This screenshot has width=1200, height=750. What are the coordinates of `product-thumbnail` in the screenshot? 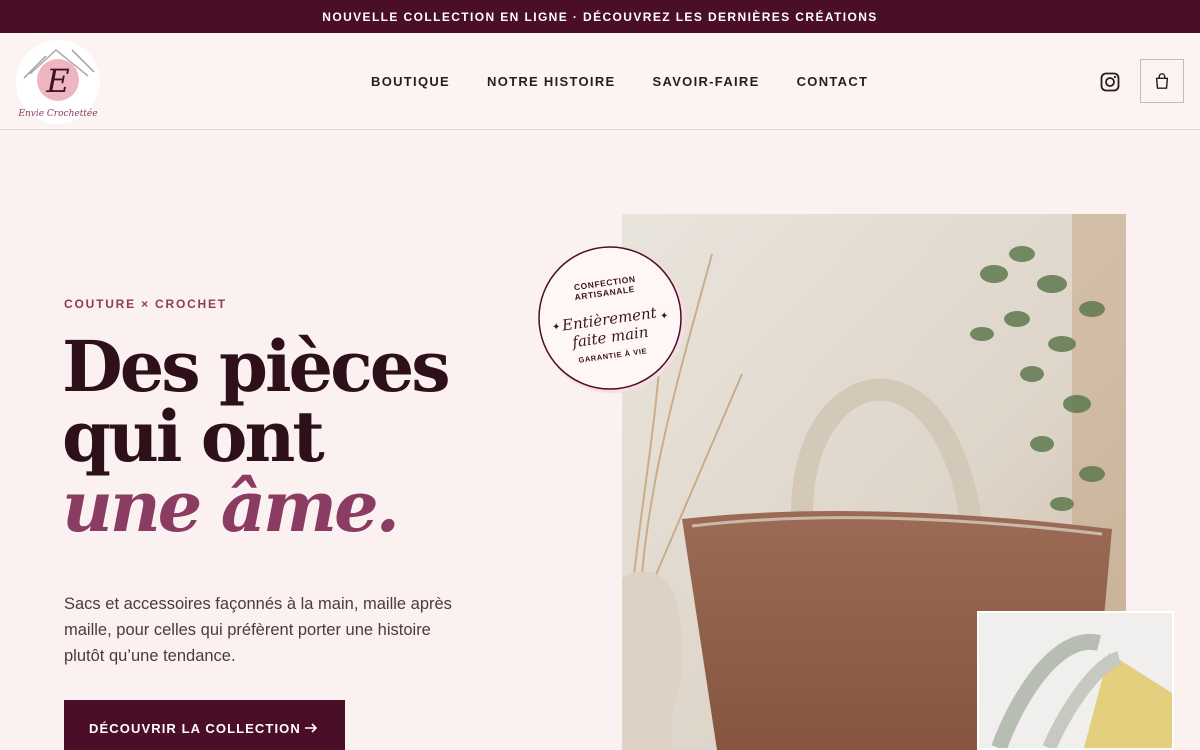 It's located at (1075, 680).